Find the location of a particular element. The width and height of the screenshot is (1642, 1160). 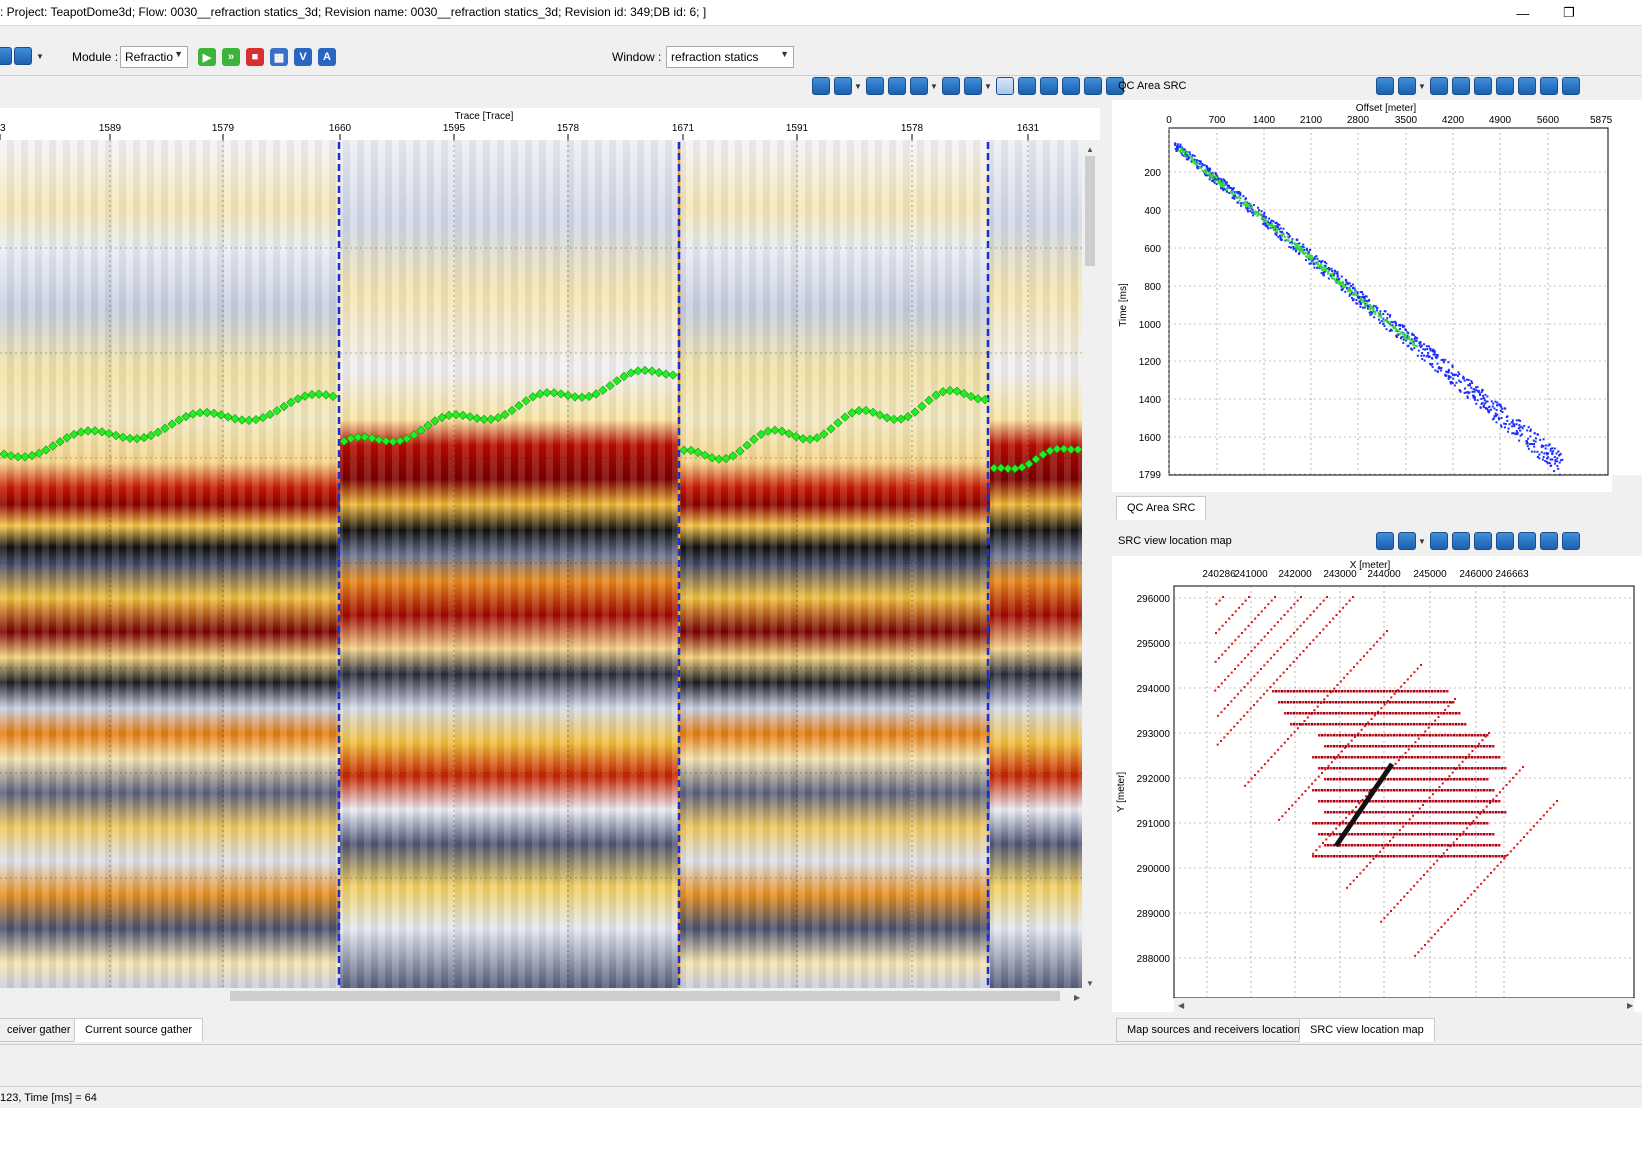

zoom-area-icon is located at coordinates (919, 86).